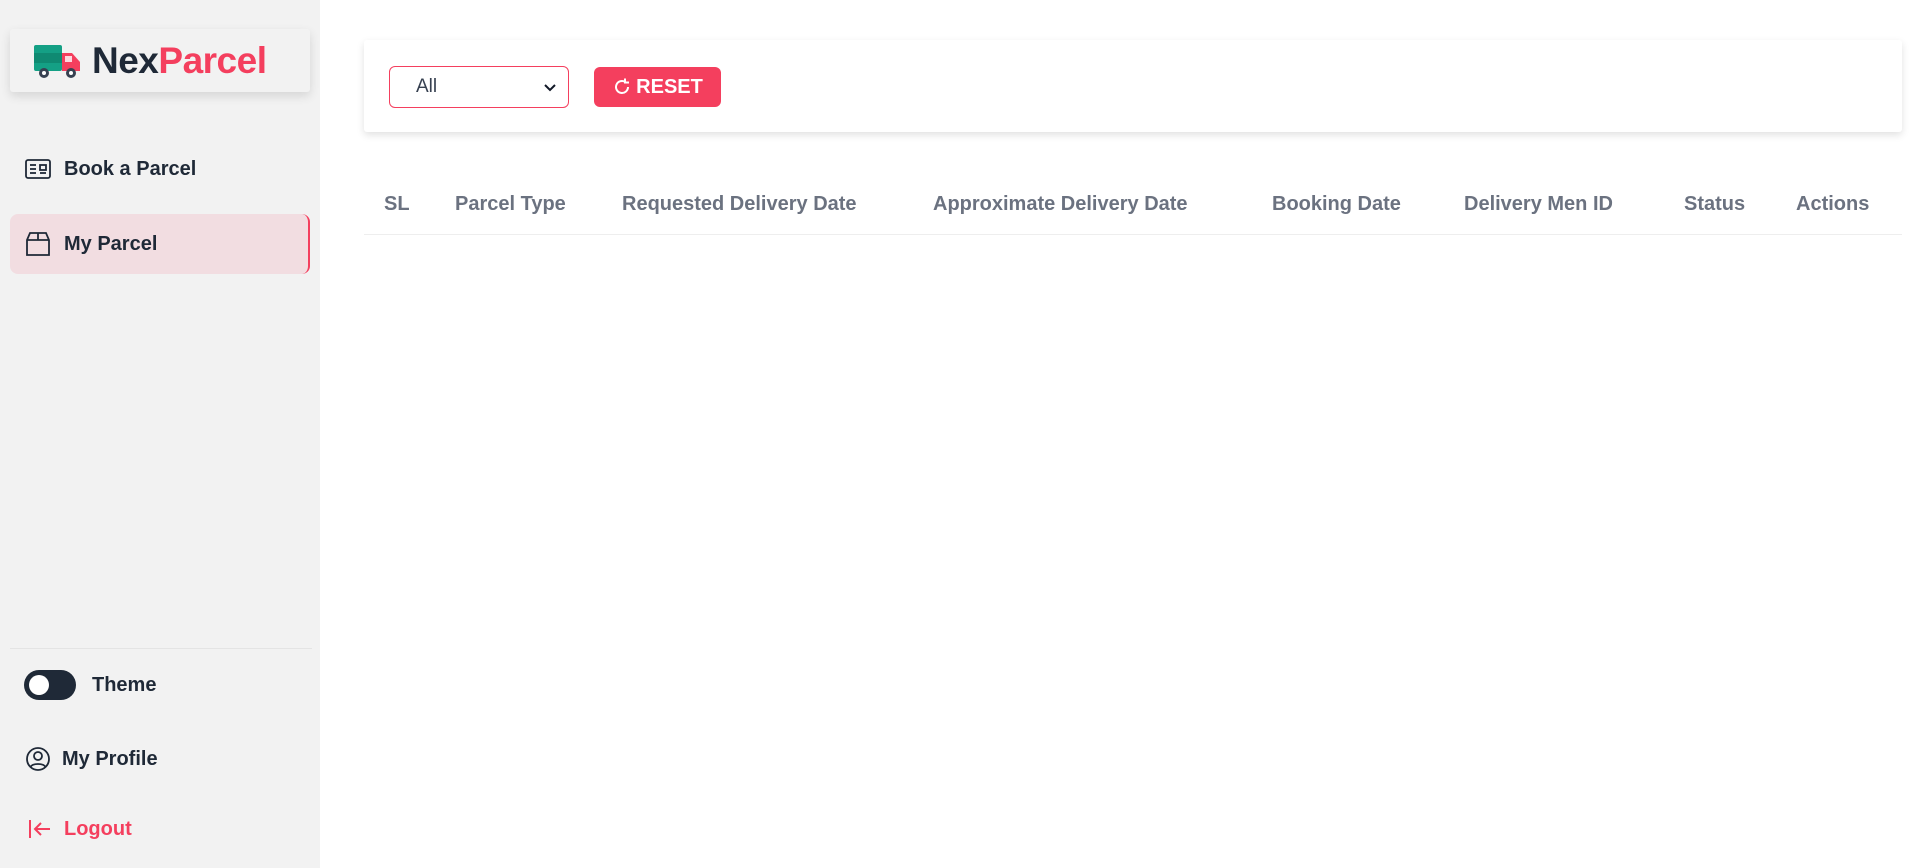  I want to click on sidebar-divider, so click(161, 648).